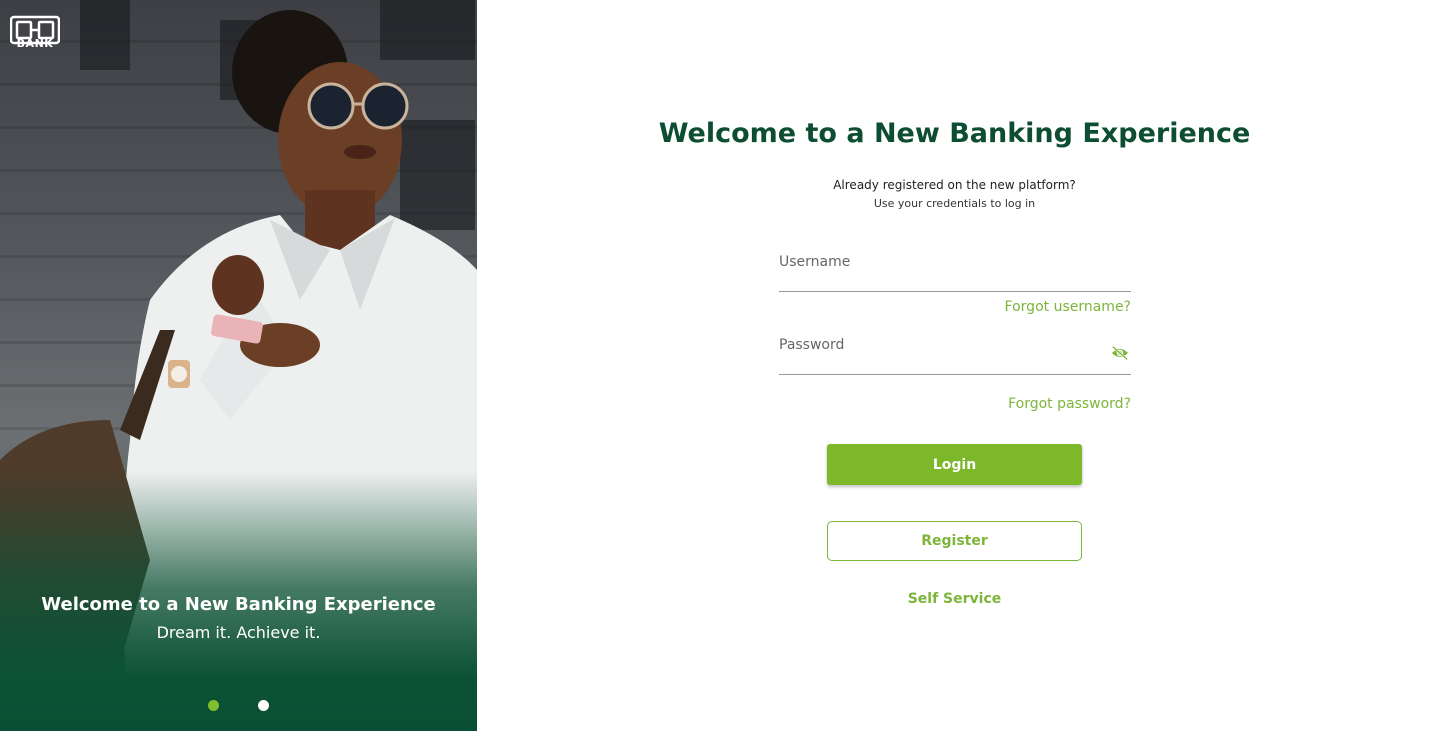 This screenshot has height=731, width=1432. What do you see at coordinates (238, 706) in the screenshot?
I see `carousel-indicators` at bounding box center [238, 706].